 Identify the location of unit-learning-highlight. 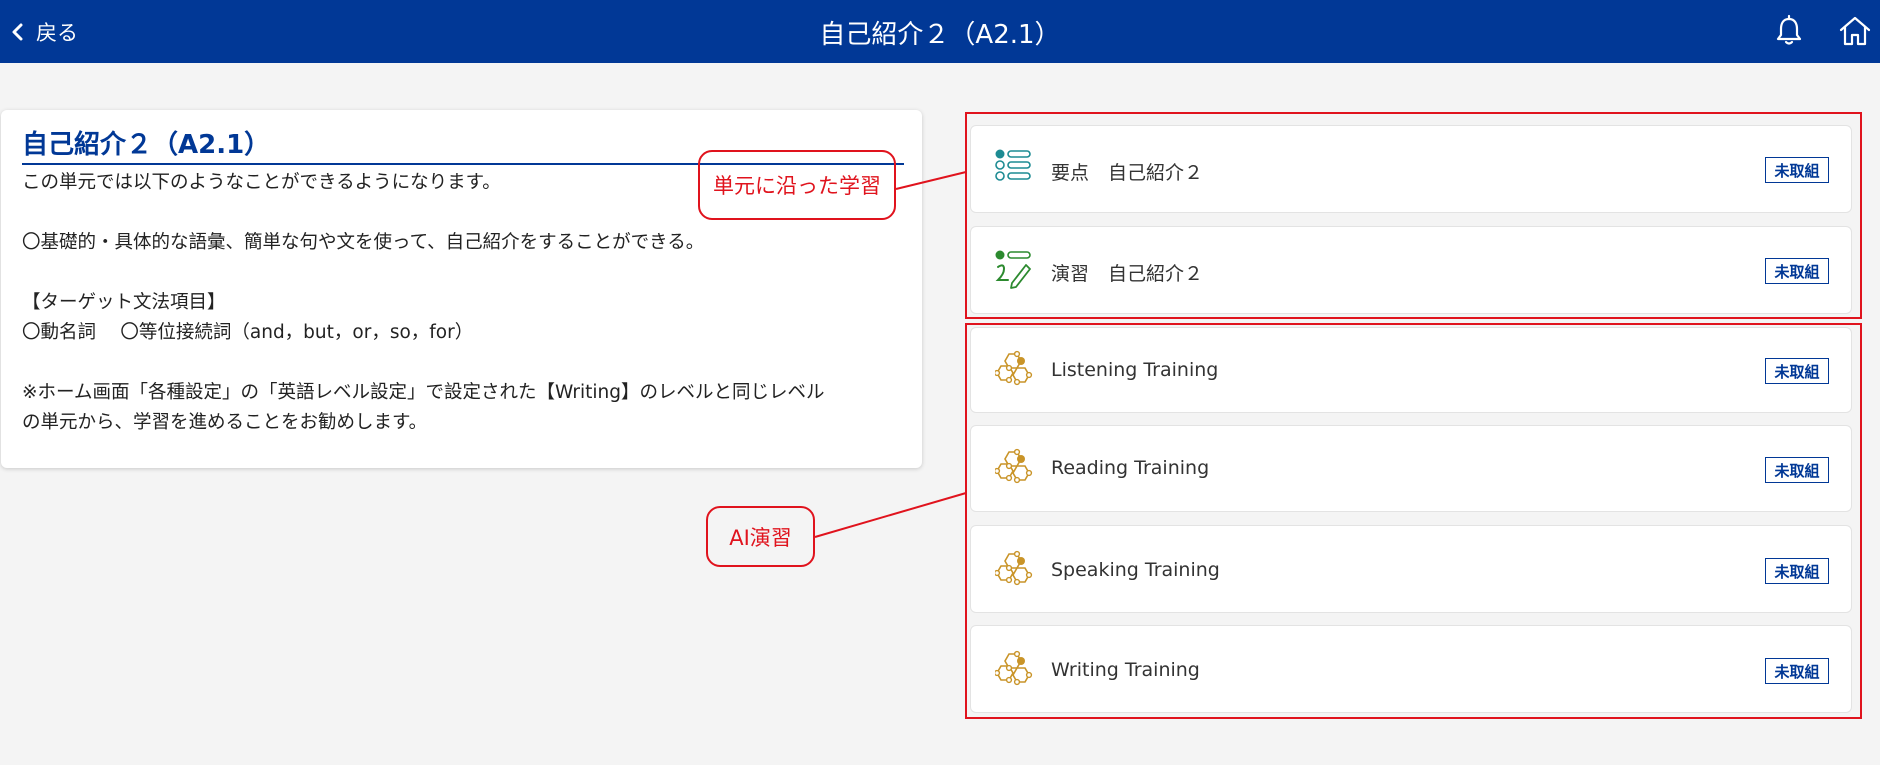
(1413, 215).